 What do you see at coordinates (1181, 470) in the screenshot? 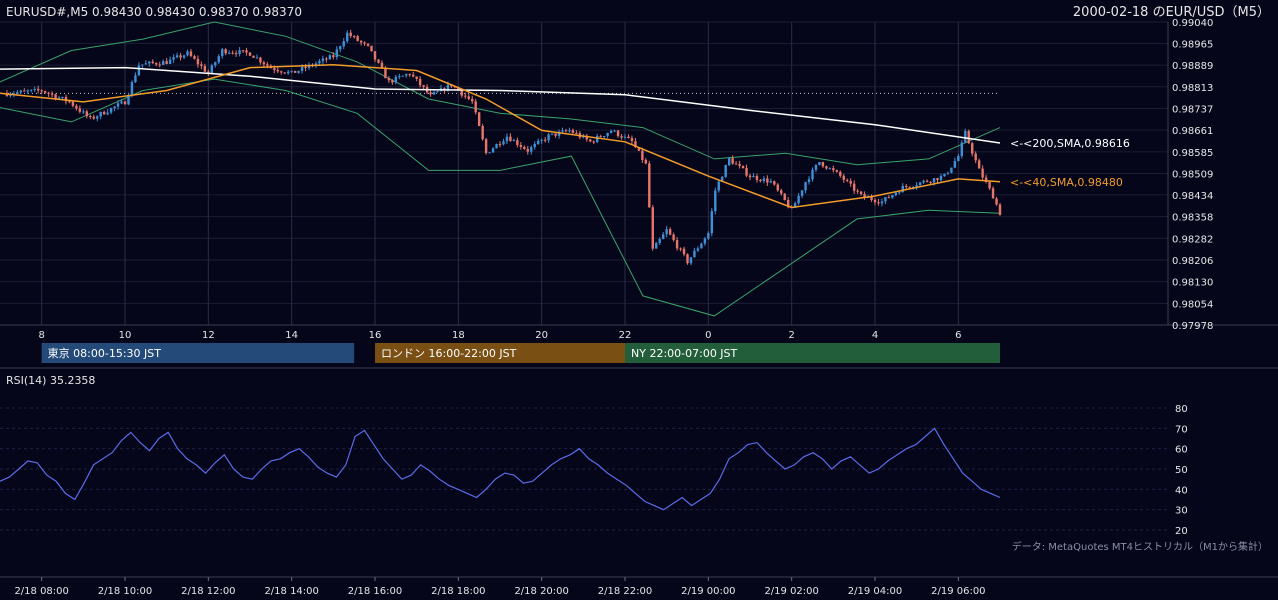
I see `rsi-tick: 50` at bounding box center [1181, 470].